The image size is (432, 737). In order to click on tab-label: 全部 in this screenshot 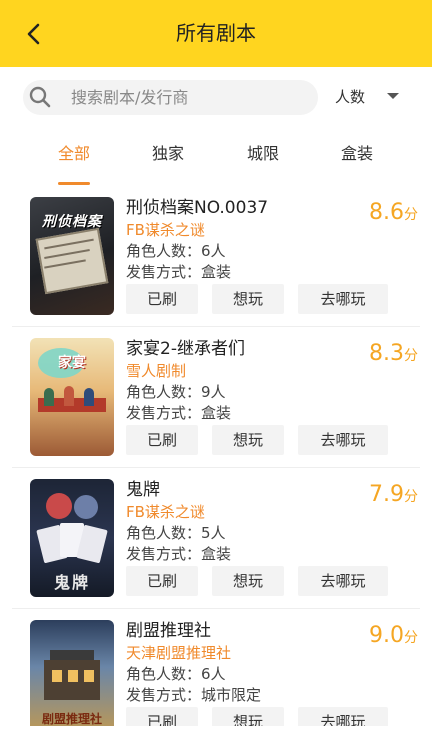, I will do `click(73, 153)`.